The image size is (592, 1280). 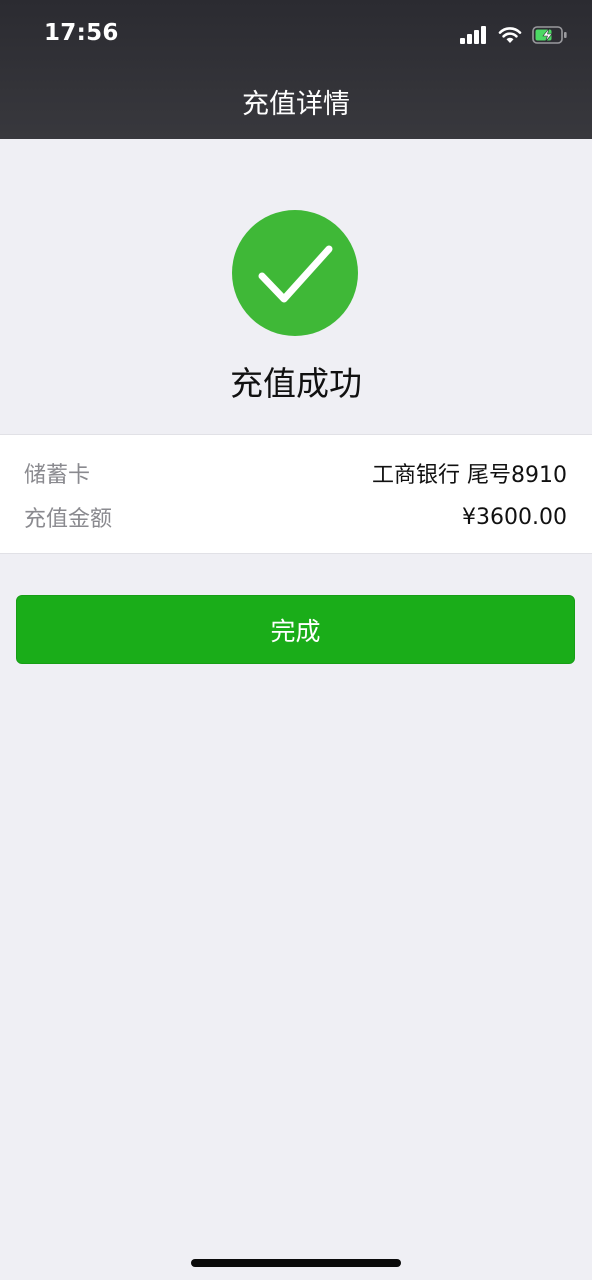 What do you see at coordinates (295, 273) in the screenshot?
I see `check-circle-icon` at bounding box center [295, 273].